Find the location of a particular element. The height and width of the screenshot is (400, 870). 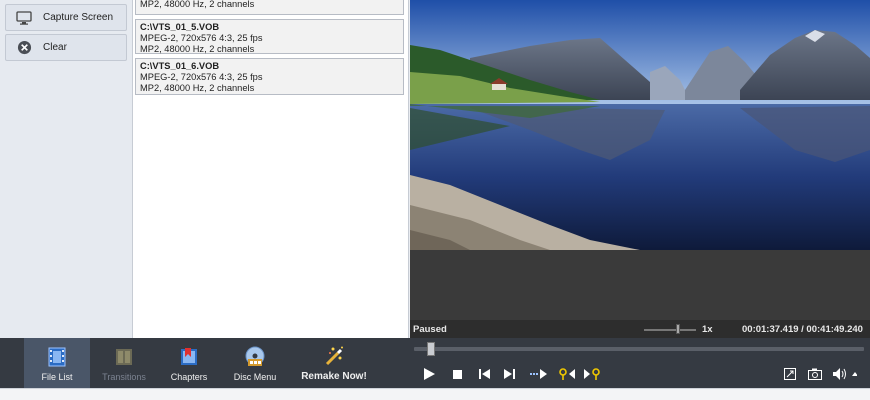

next-button is located at coordinates (509, 374).